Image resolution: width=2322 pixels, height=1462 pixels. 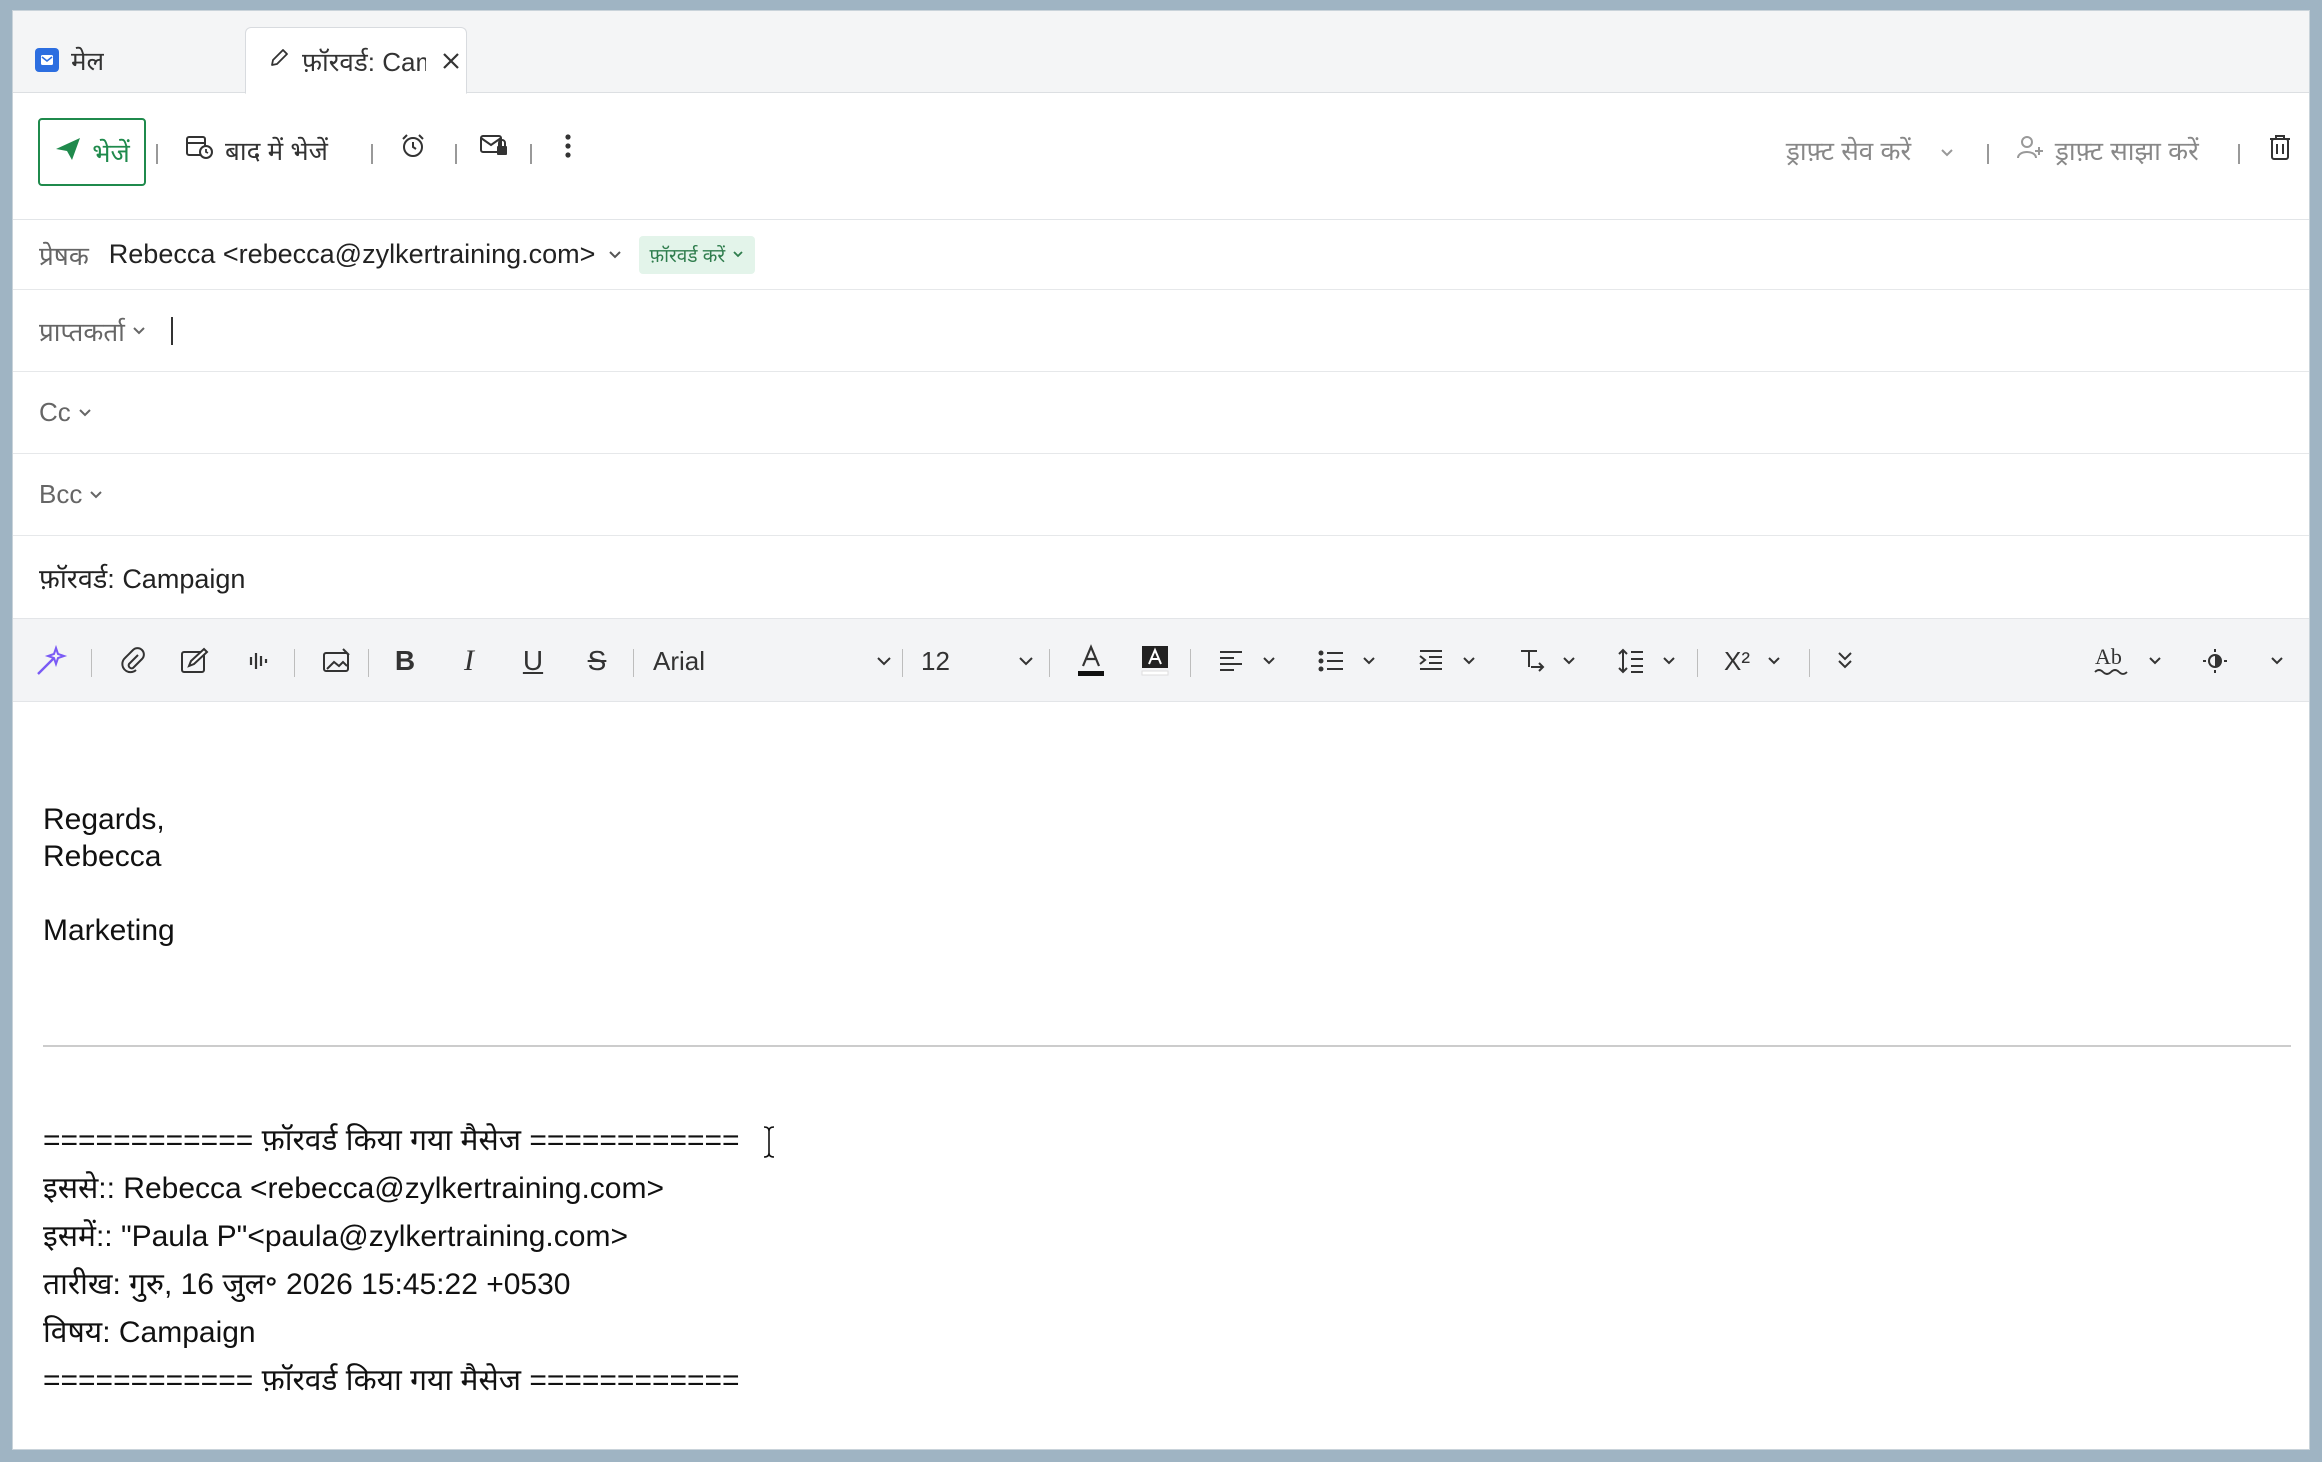 What do you see at coordinates (1091, 661) in the screenshot?
I see `text-color-icon` at bounding box center [1091, 661].